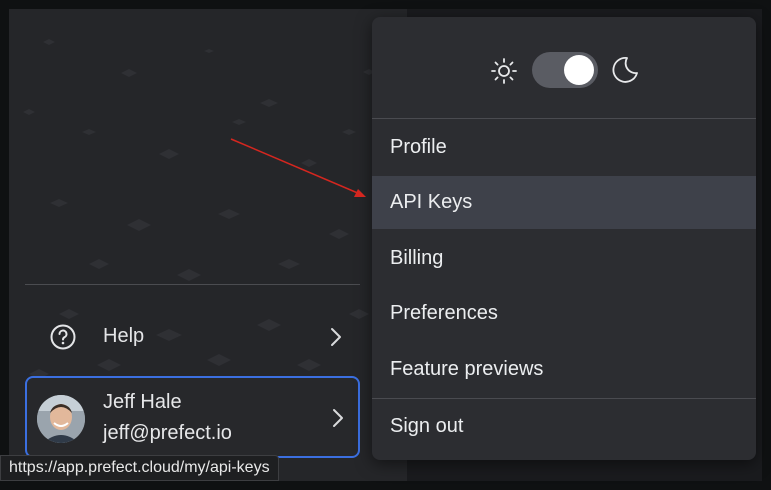 Image resolution: width=771 pixels, height=490 pixels. What do you see at coordinates (564, 258) in the screenshot?
I see `menu-item-billing: Billing` at bounding box center [564, 258].